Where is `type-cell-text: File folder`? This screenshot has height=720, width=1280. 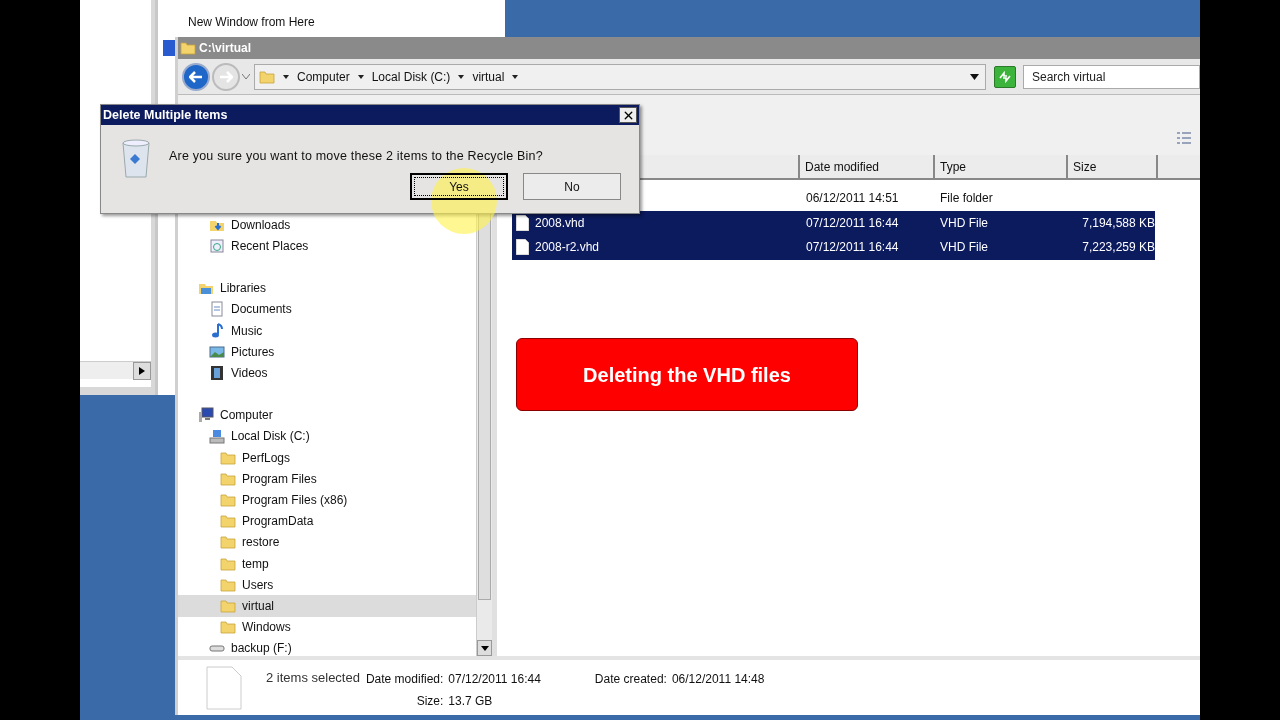
type-cell-text: File folder is located at coordinates (966, 199).